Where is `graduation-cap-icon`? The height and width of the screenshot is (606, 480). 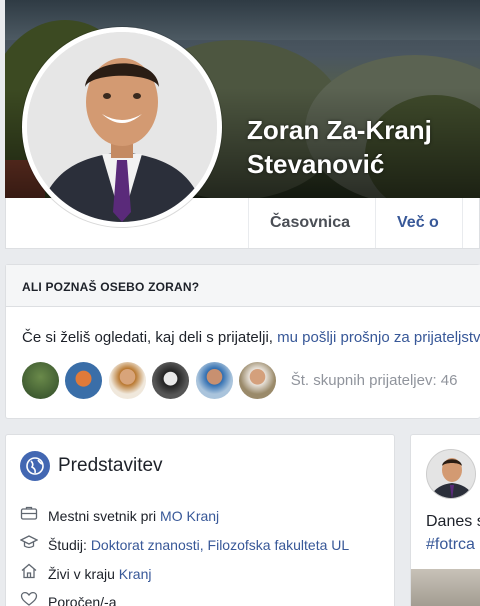 graduation-cap-icon is located at coordinates (29, 543).